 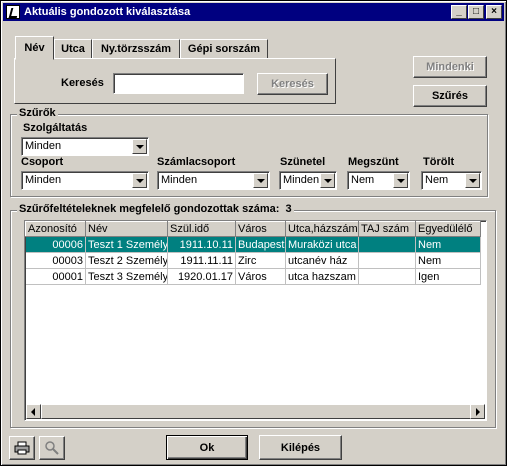 I want to click on szamlacsoport-select: Minden, so click(x=213, y=180).